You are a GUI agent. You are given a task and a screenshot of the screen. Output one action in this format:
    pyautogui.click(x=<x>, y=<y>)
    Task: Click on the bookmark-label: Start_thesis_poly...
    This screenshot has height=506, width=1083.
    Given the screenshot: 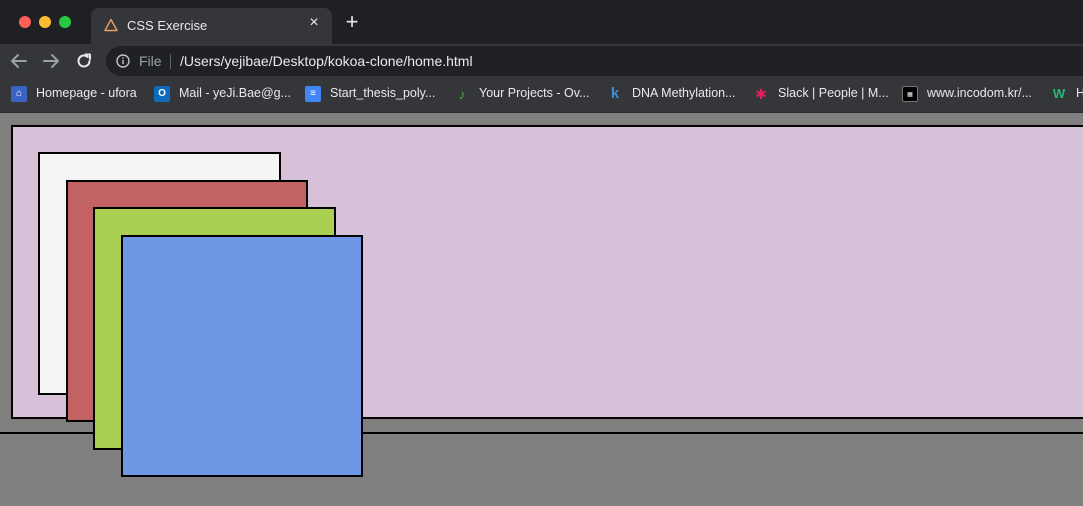 What is the action you would take?
    pyautogui.click(x=383, y=93)
    